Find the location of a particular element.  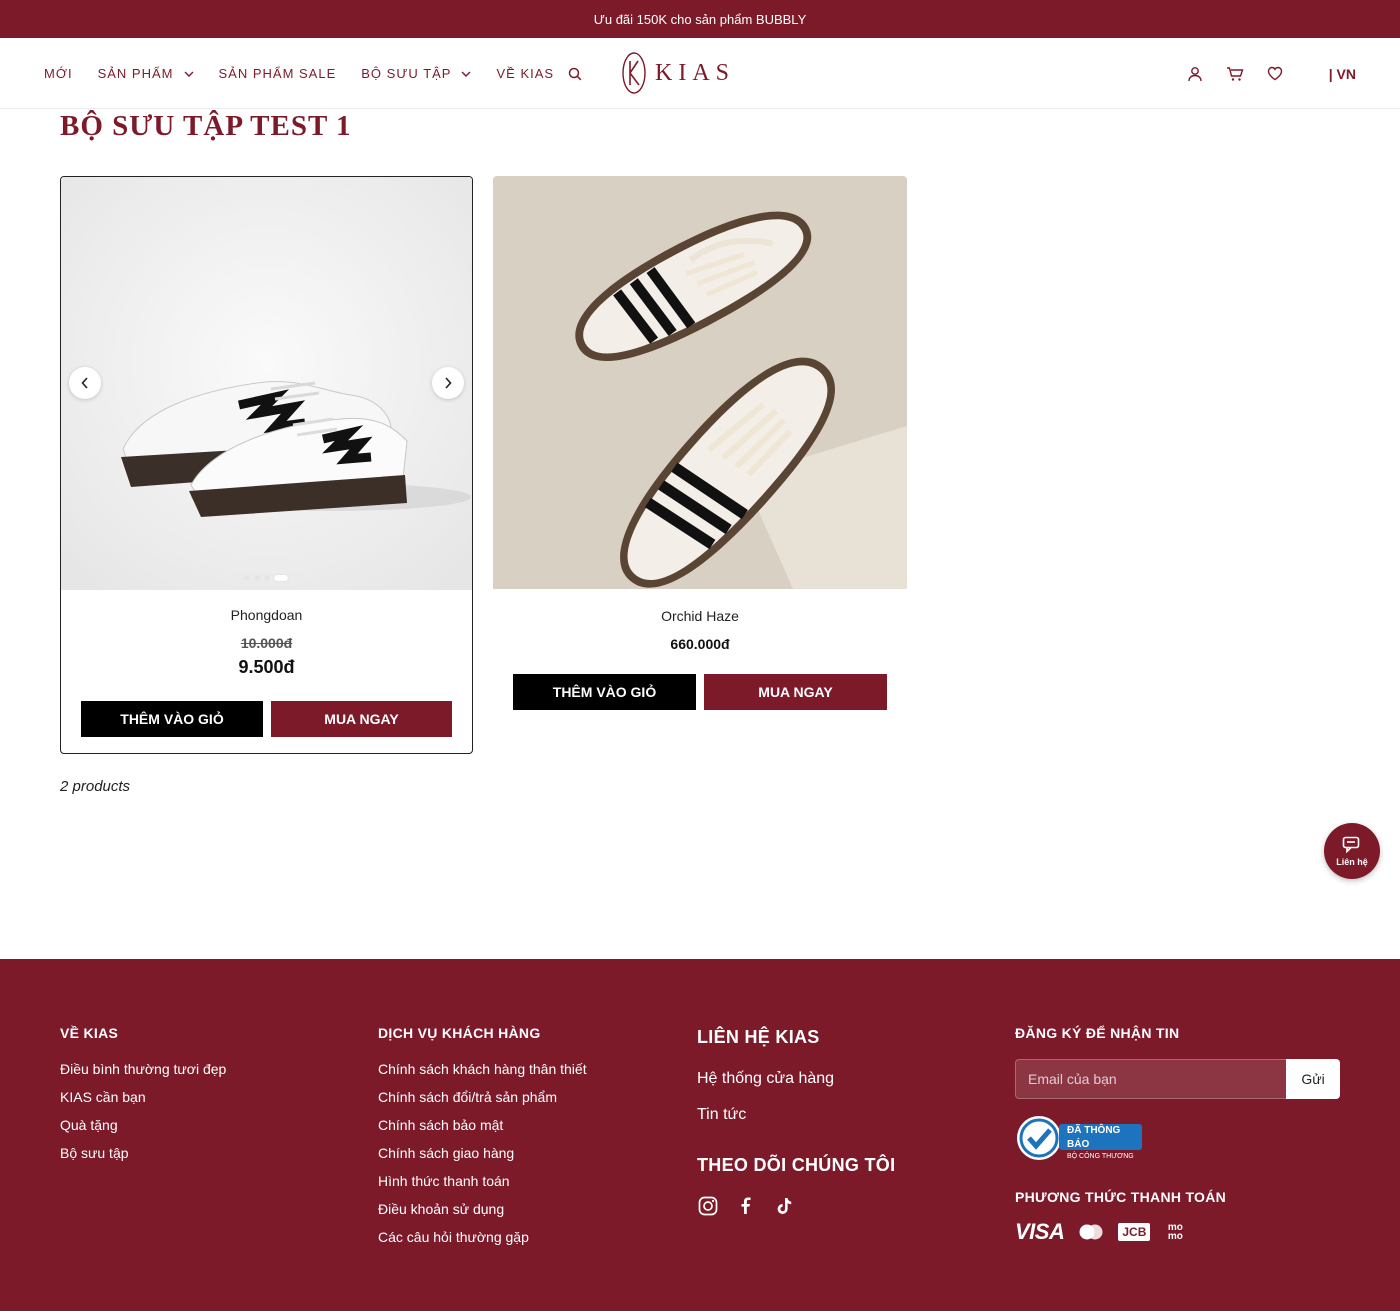

product-price: 660.000đ is located at coordinates (700, 644).